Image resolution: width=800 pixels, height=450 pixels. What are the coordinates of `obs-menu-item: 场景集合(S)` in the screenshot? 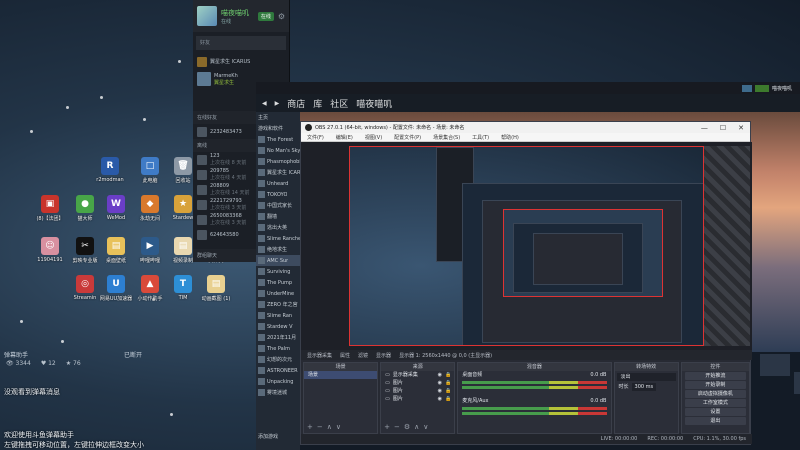 It's located at (446, 137).